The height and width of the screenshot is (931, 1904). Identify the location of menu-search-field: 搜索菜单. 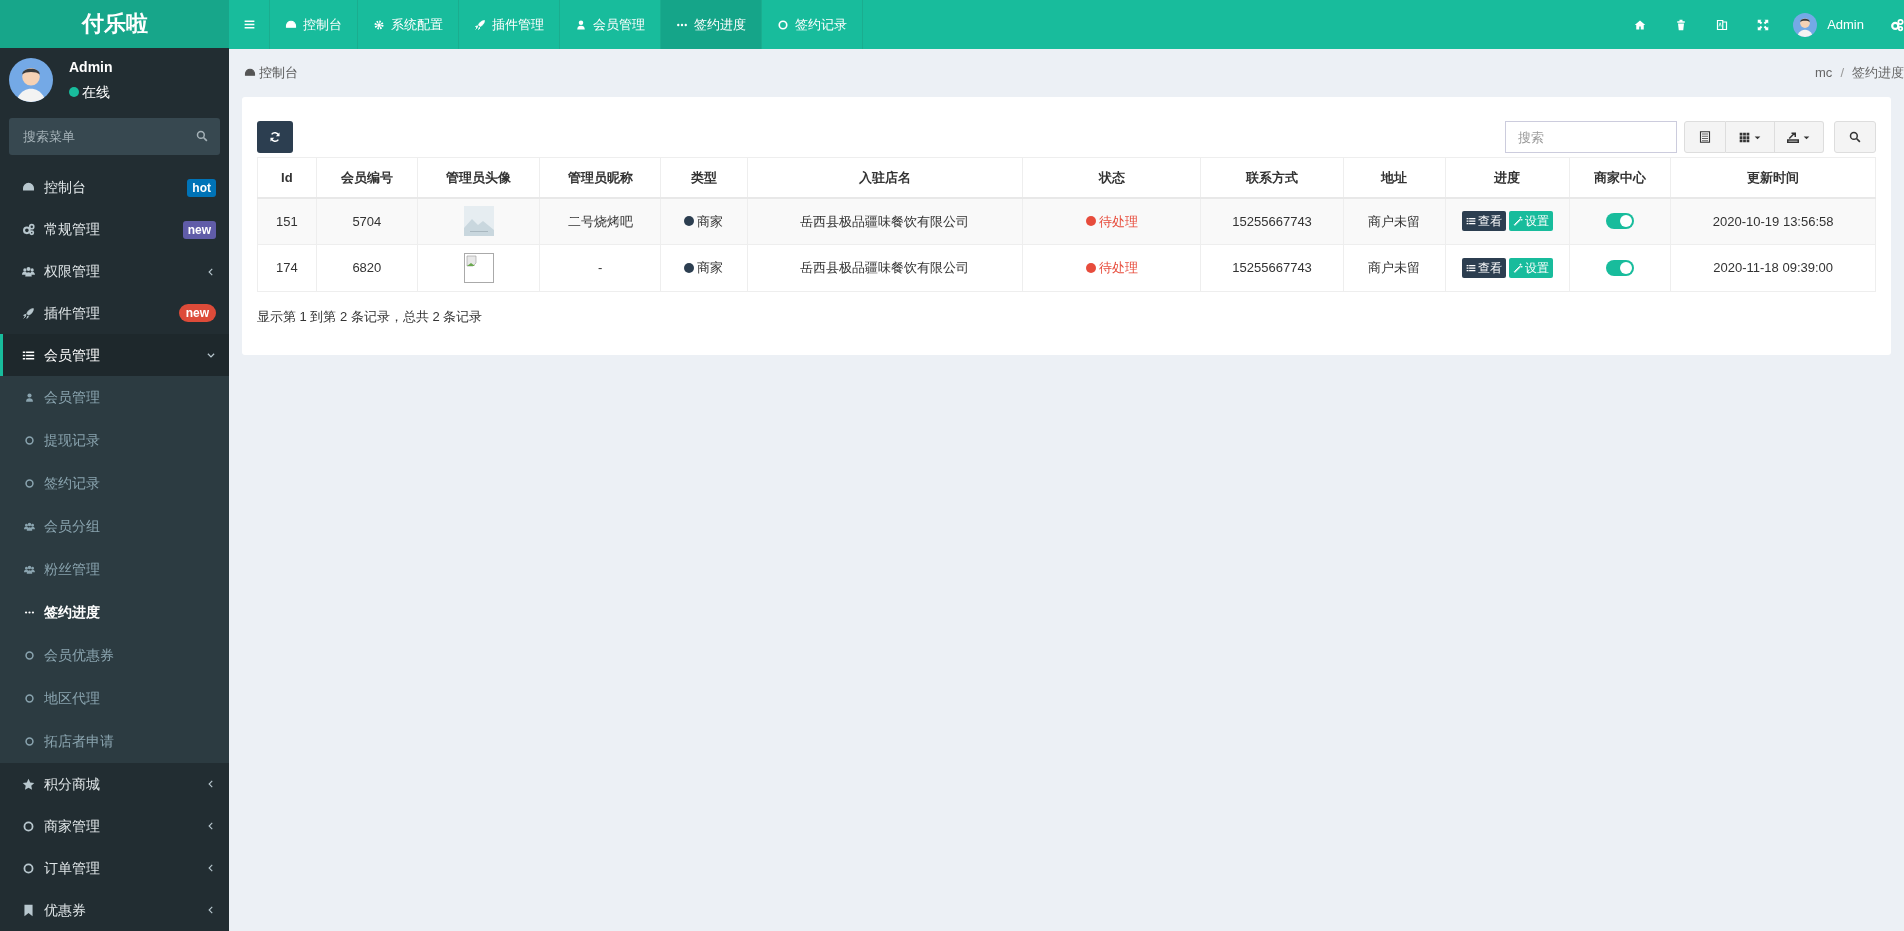
(114, 136).